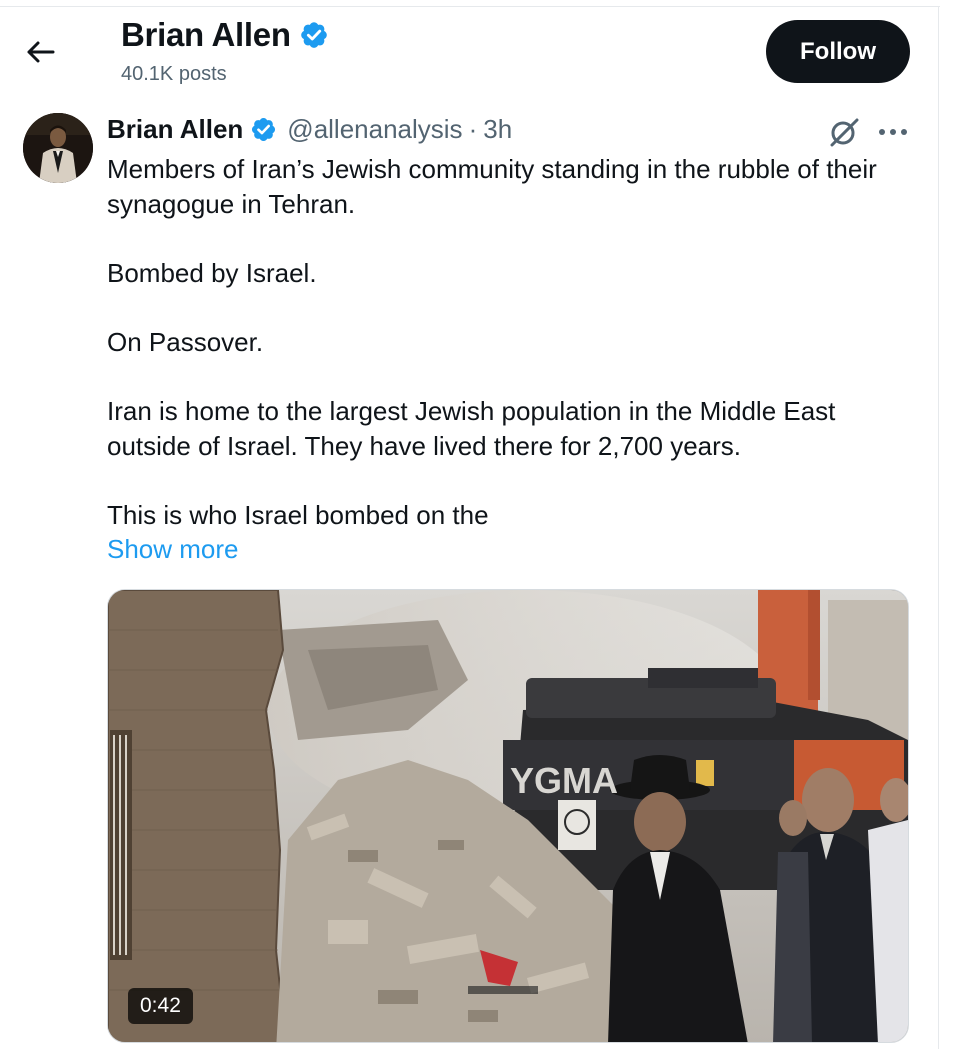  Describe the element at coordinates (470, 6) in the screenshot. I see `top-divider` at that location.